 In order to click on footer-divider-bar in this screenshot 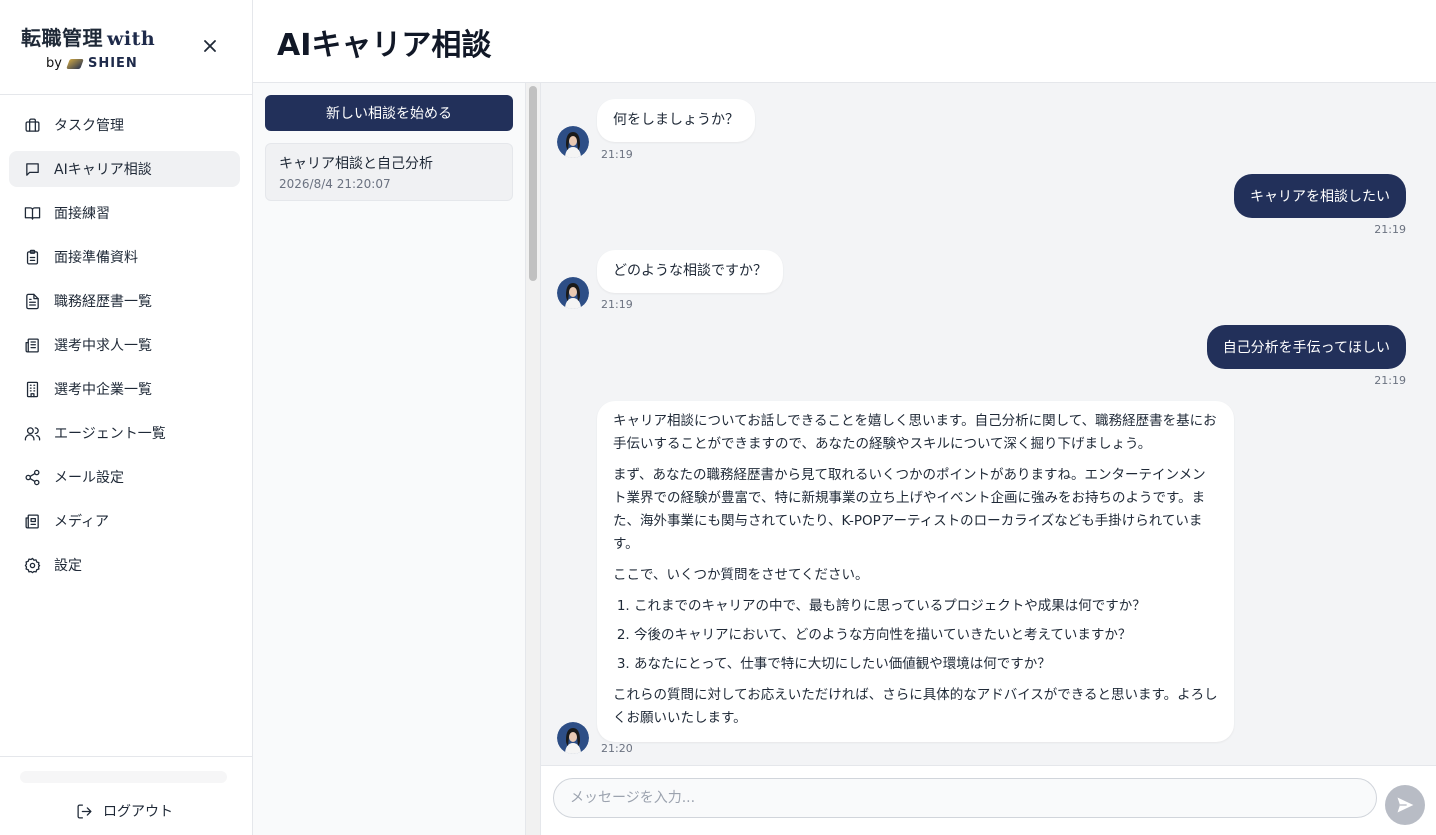, I will do `click(123, 777)`.